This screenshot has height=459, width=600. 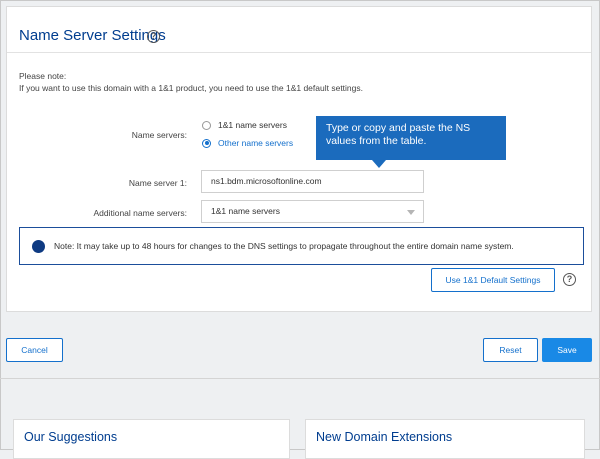 I want to click on name-server-1-input: ns1.bdm.microsoftonline.com, so click(x=312, y=181).